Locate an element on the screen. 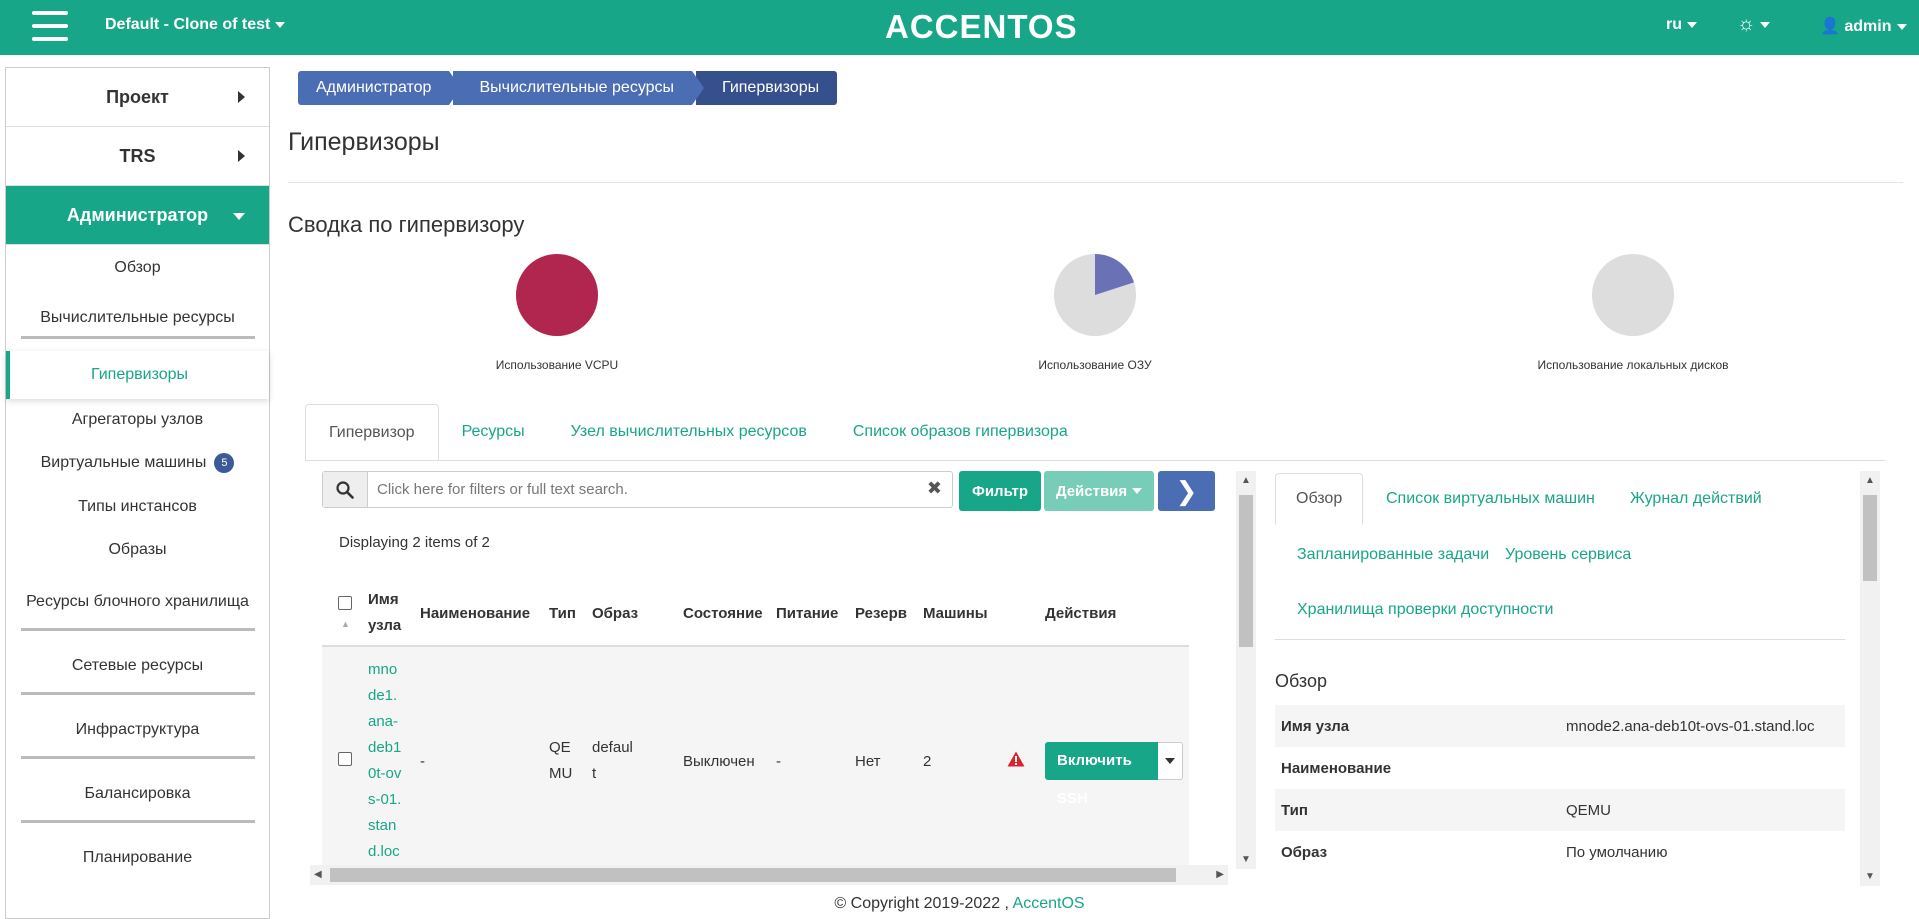  tab-resources: Ресурсы is located at coordinates (493, 432).